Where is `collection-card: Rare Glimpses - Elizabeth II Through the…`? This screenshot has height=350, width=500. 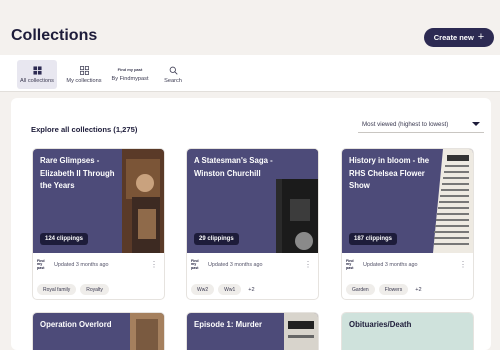
collection-card: Rare Glimpses - Elizabeth II Through the… is located at coordinates (98, 224).